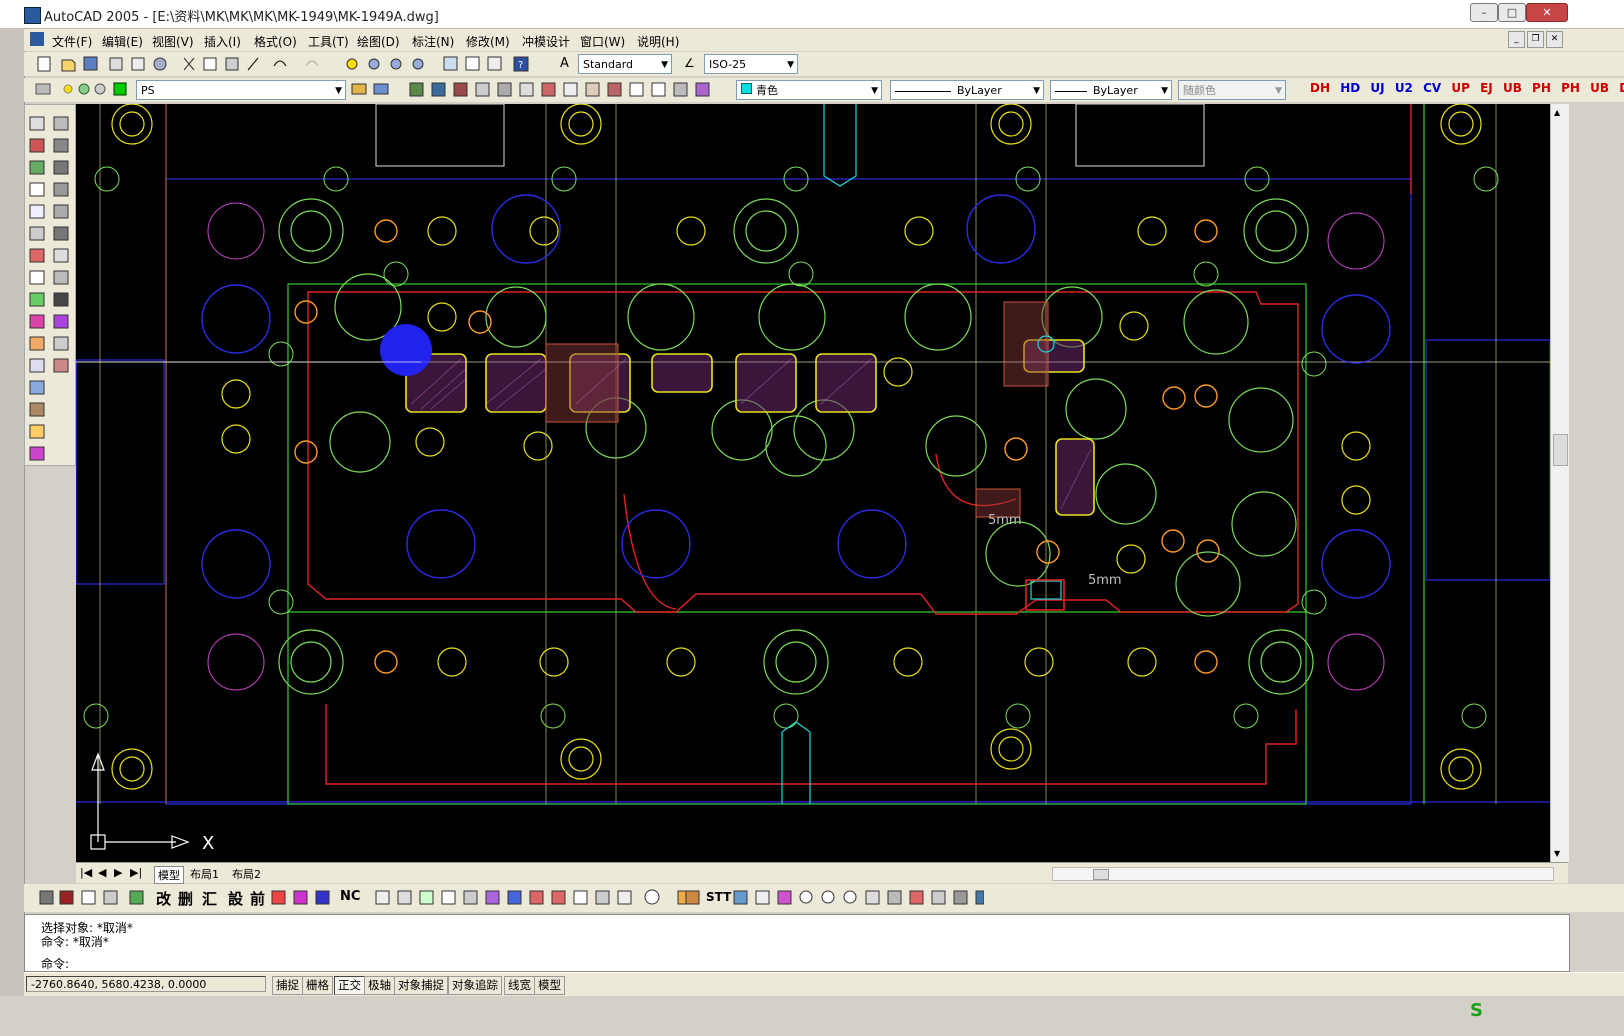 This screenshot has height=1036, width=1624. What do you see at coordinates (421, 985) in the screenshot?
I see `status-osnap: 对象捕捉` at bounding box center [421, 985].